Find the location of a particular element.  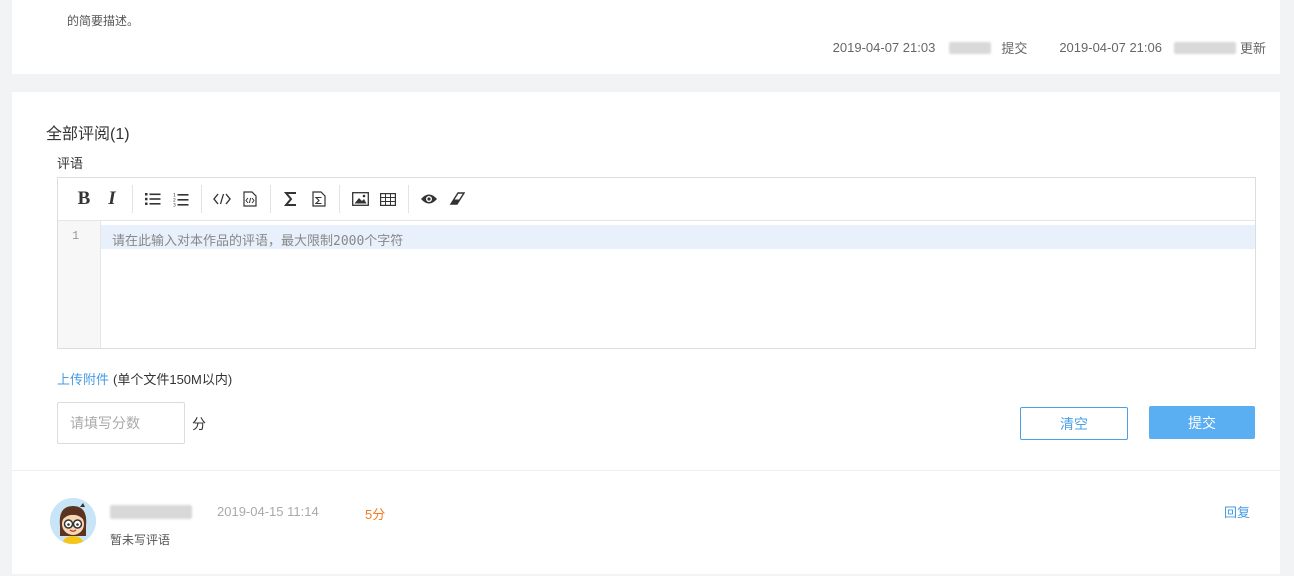

unordered-list-icon is located at coordinates (153, 199).